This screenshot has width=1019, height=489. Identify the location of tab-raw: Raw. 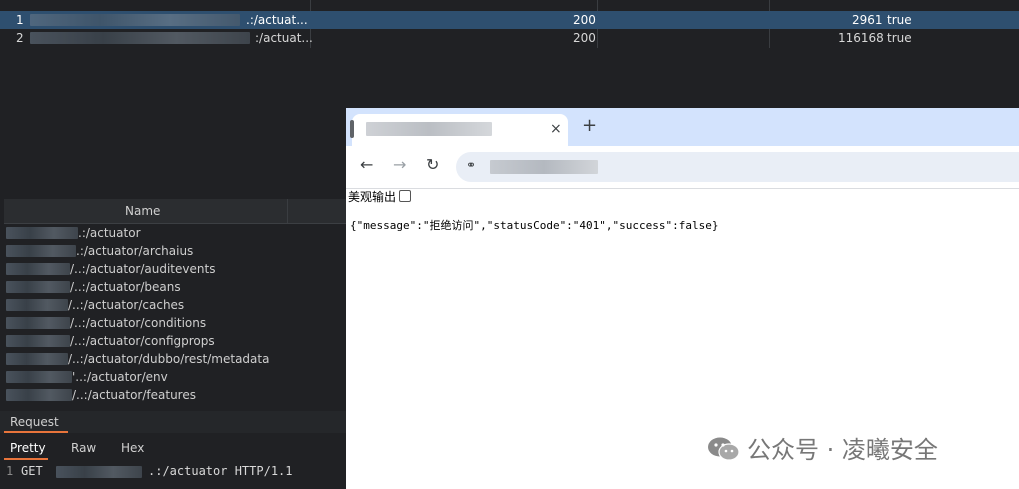
(83, 448).